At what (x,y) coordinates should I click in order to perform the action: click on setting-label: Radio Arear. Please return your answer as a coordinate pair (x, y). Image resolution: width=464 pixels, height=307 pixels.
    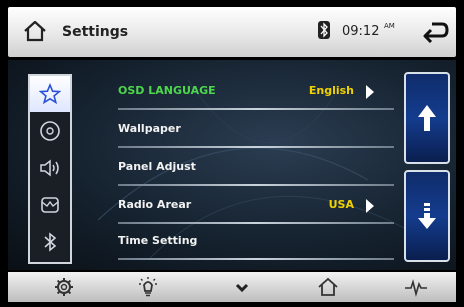
    Looking at the image, I should click on (155, 204).